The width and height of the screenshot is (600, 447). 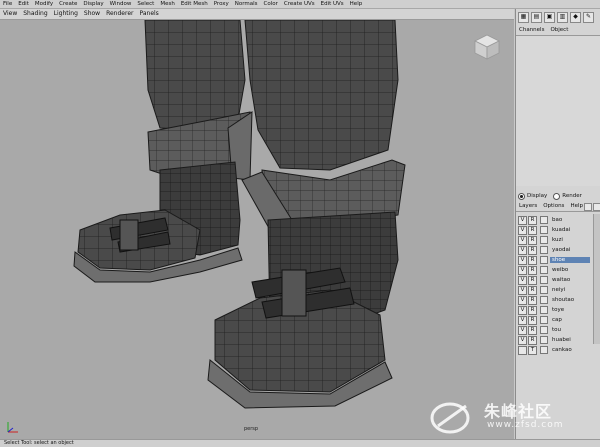 What do you see at coordinates (35, 14) in the screenshot?
I see `panel-menu-shading: Shading` at bounding box center [35, 14].